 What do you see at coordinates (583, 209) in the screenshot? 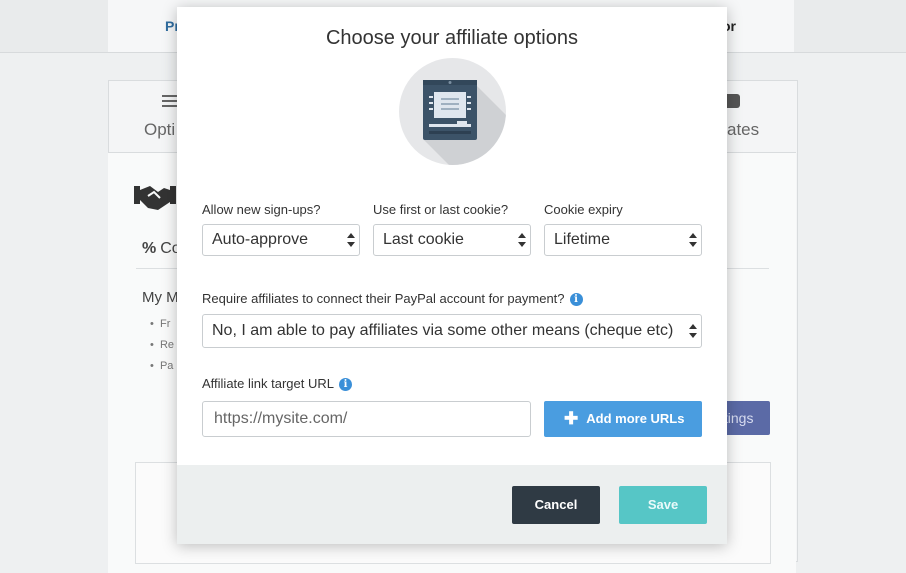
I see `cookie-expiry-label: Cookie expiry` at bounding box center [583, 209].